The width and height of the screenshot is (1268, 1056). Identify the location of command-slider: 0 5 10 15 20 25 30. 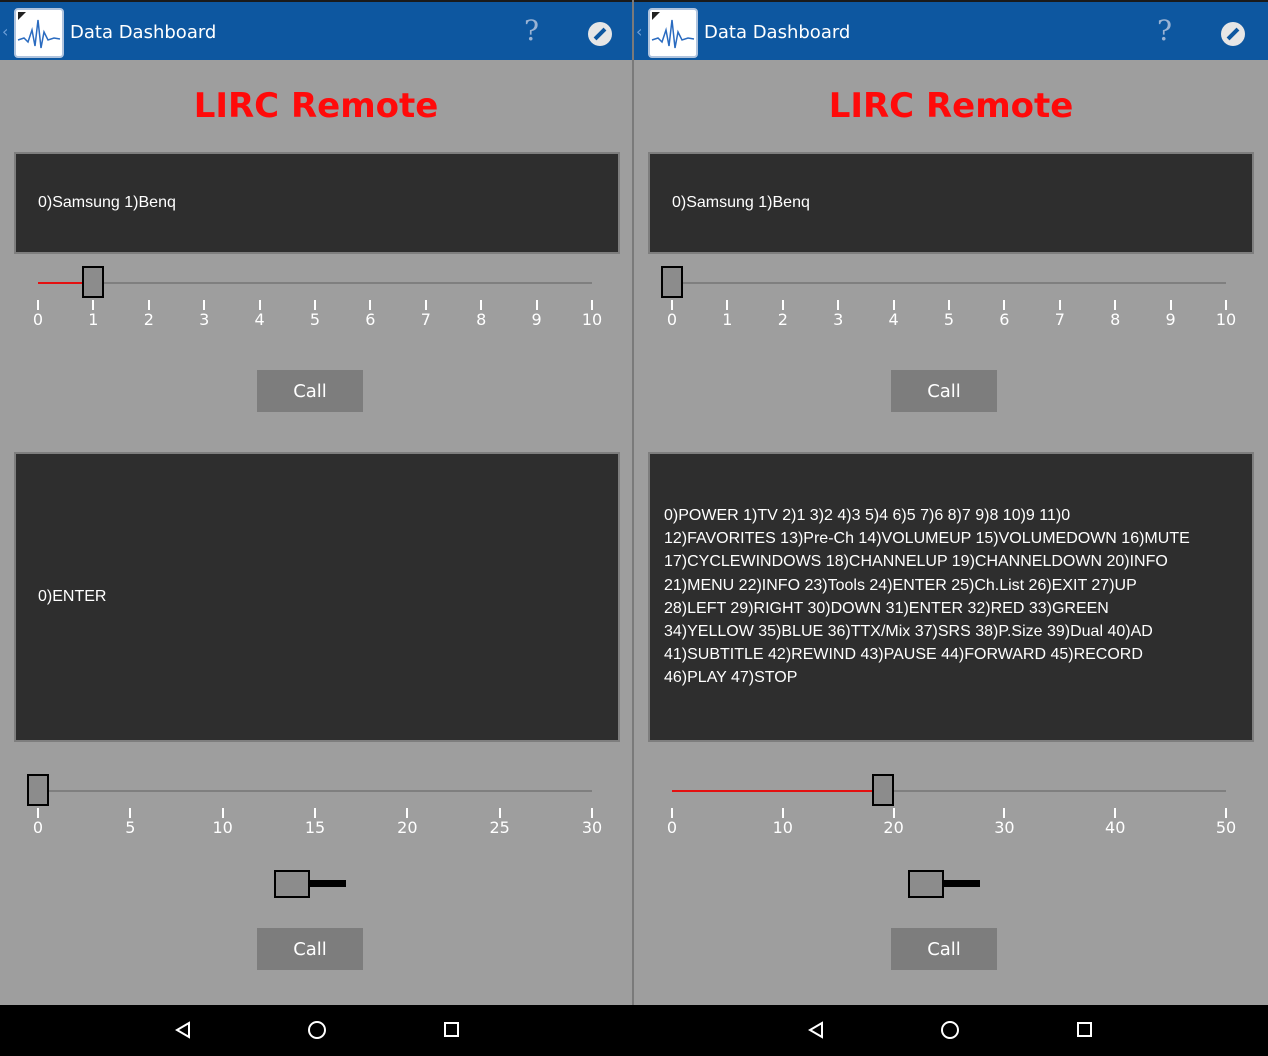
(314, 812).